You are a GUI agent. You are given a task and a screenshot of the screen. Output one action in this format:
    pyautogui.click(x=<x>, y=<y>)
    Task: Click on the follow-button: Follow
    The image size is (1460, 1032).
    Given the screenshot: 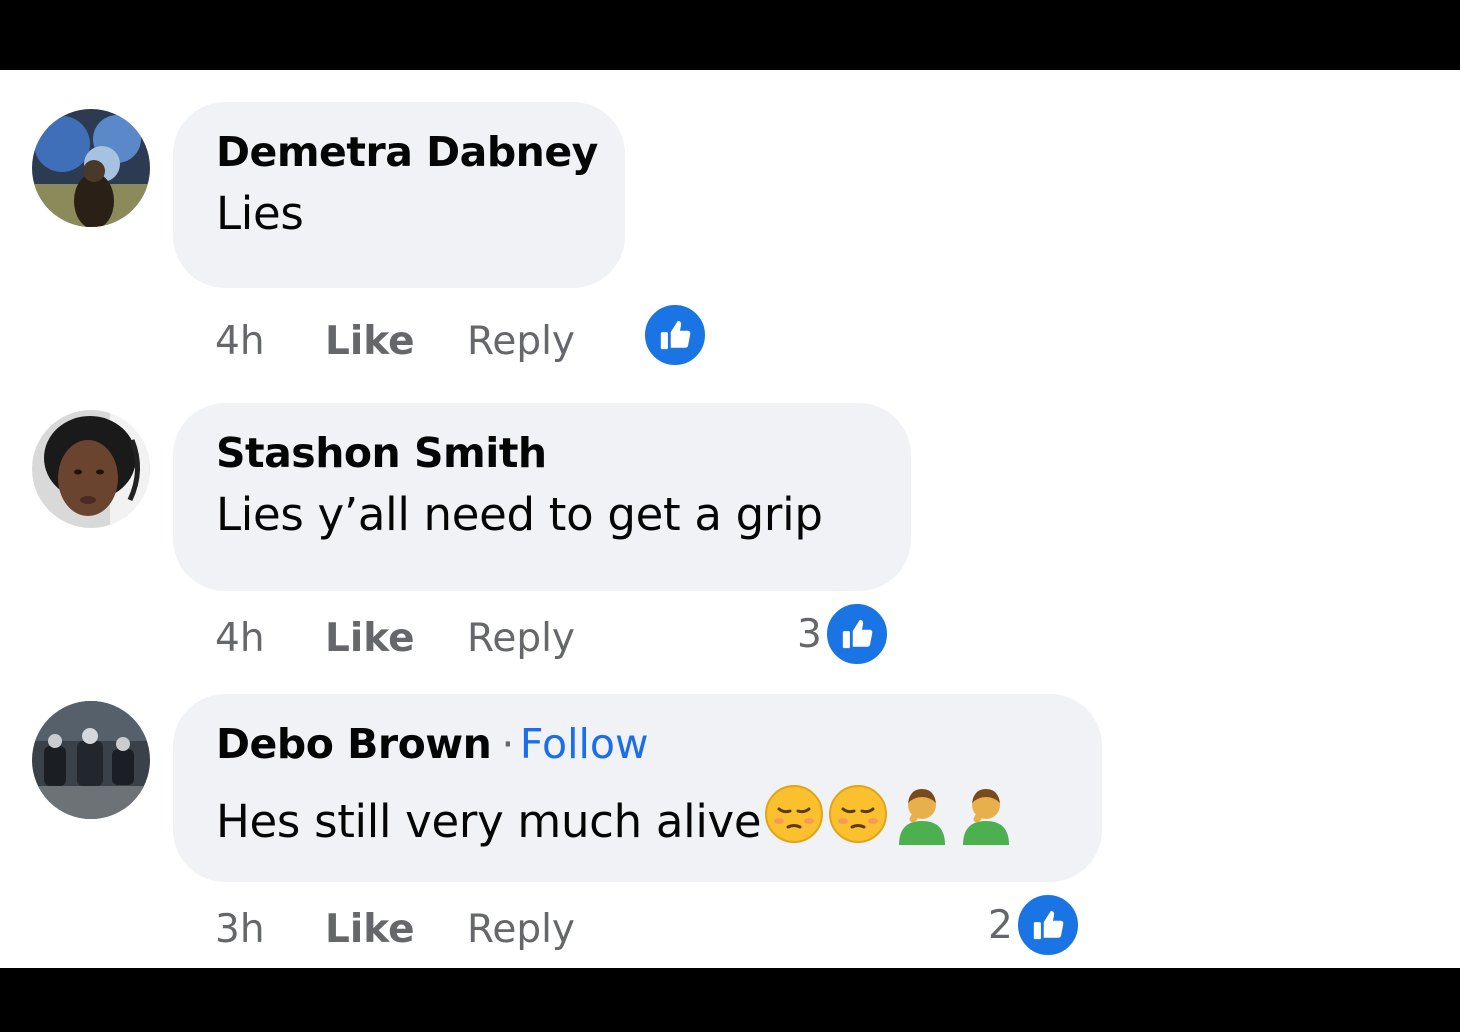 What is the action you would take?
    pyautogui.click(x=584, y=744)
    